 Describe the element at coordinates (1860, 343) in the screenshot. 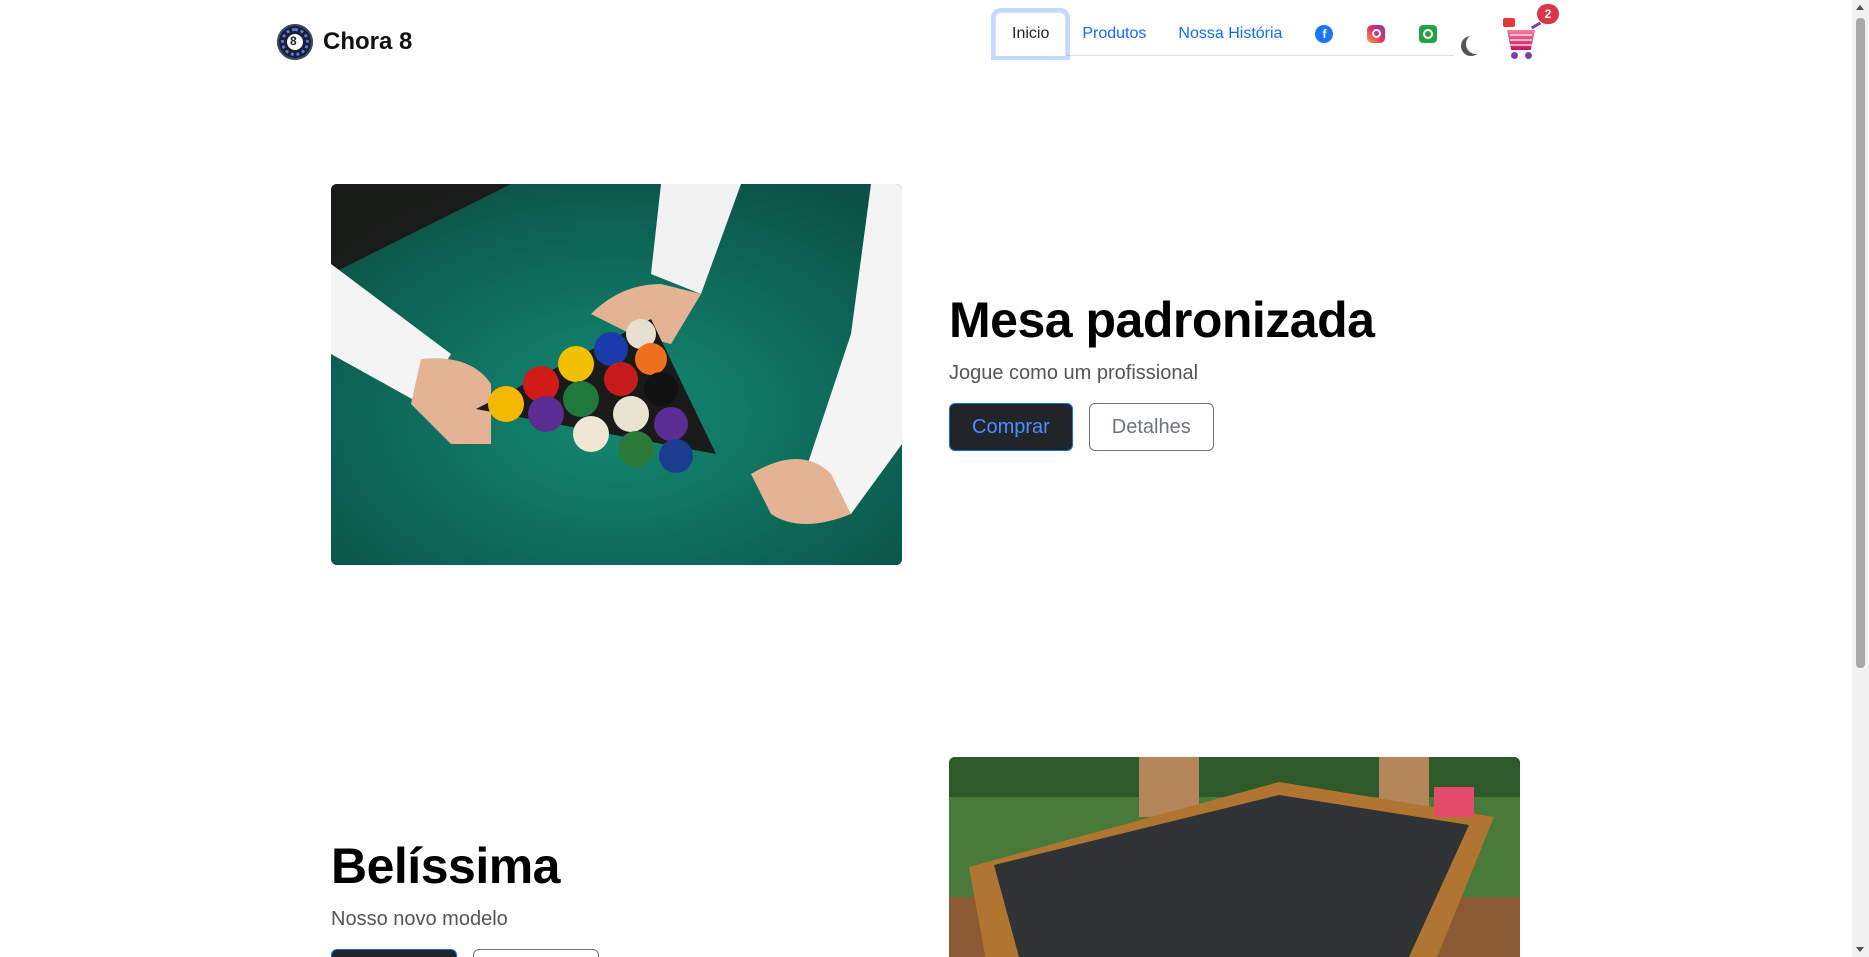

I see `scroll-thumb` at that location.